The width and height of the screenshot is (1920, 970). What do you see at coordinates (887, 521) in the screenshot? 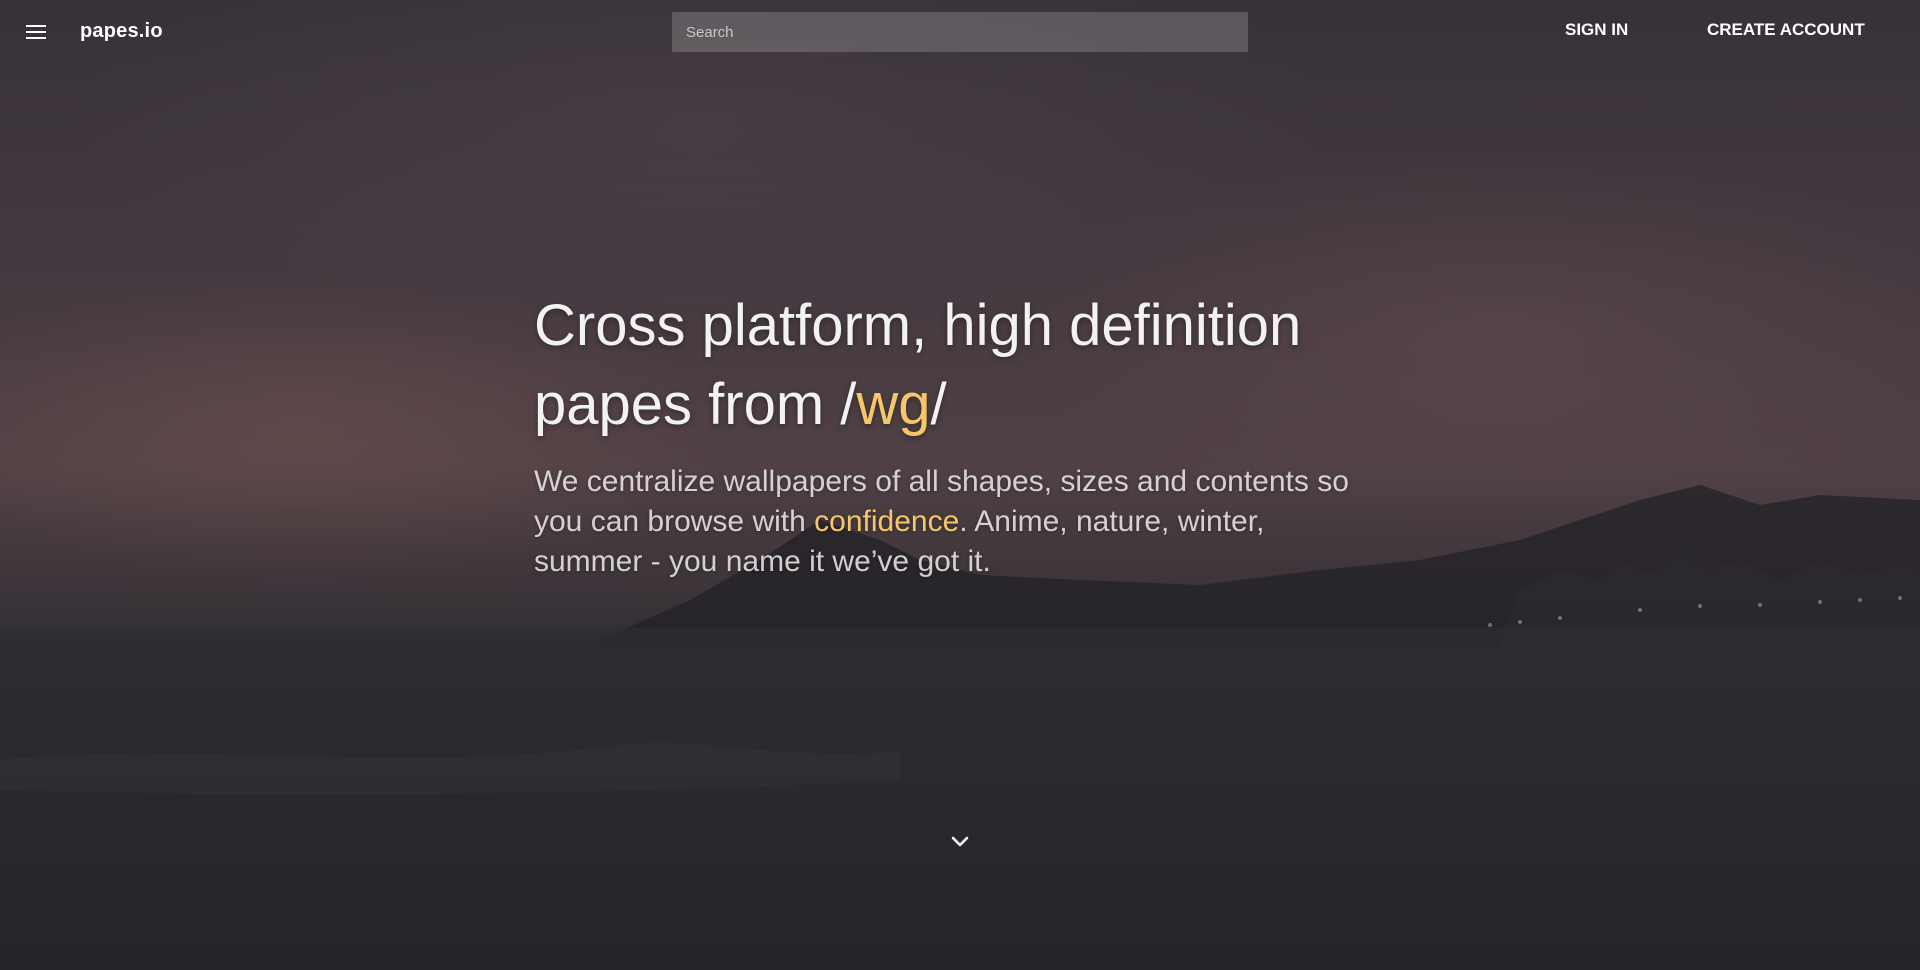
I see `description-accent: confidence` at bounding box center [887, 521].